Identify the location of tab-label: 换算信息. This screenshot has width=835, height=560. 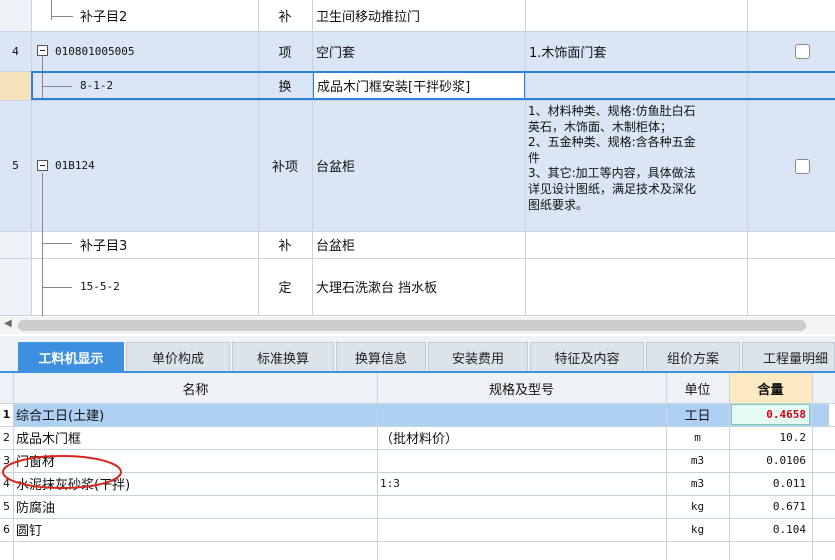
(380, 359).